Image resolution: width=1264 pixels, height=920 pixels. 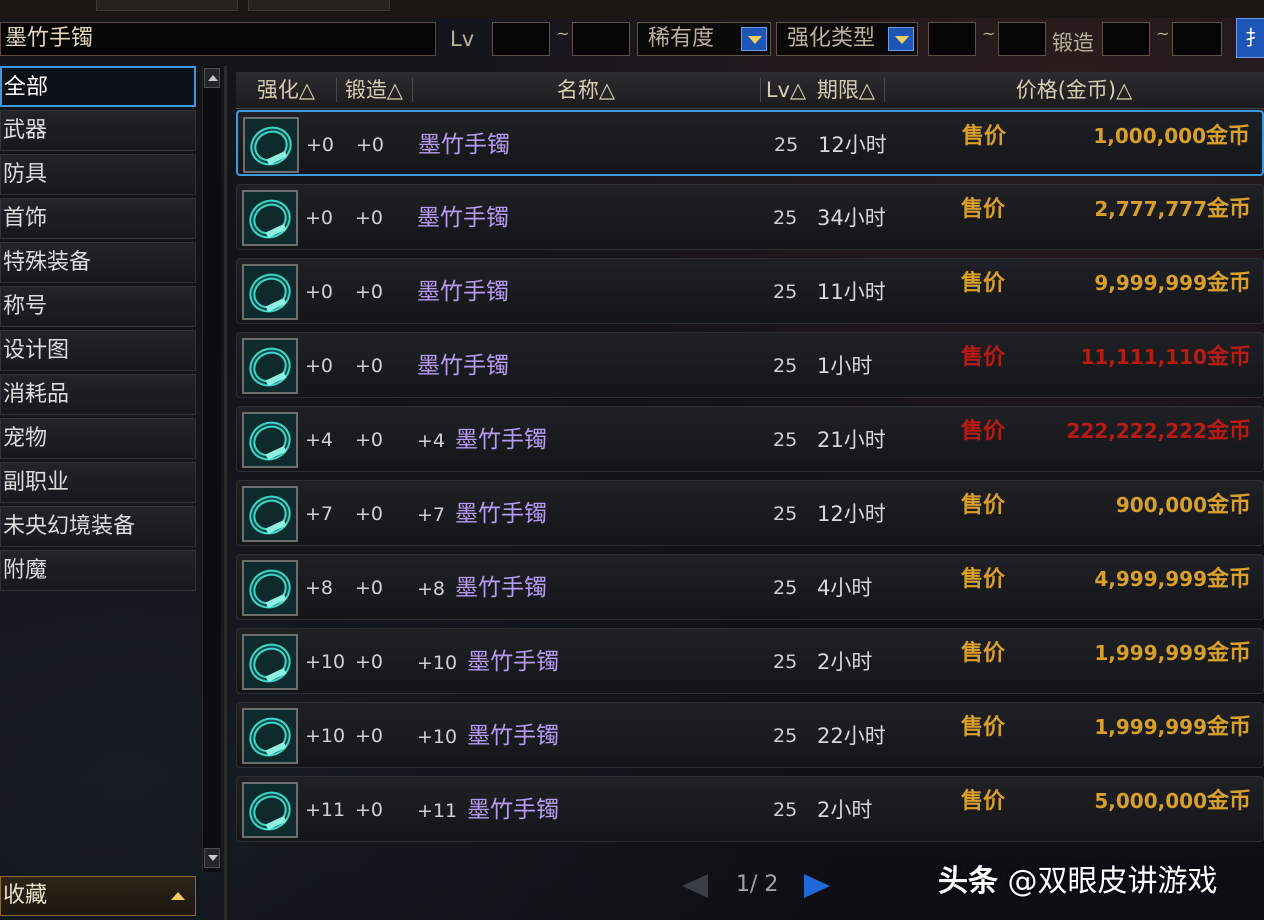 What do you see at coordinates (586, 90) in the screenshot?
I see `header-name: 名称△` at bounding box center [586, 90].